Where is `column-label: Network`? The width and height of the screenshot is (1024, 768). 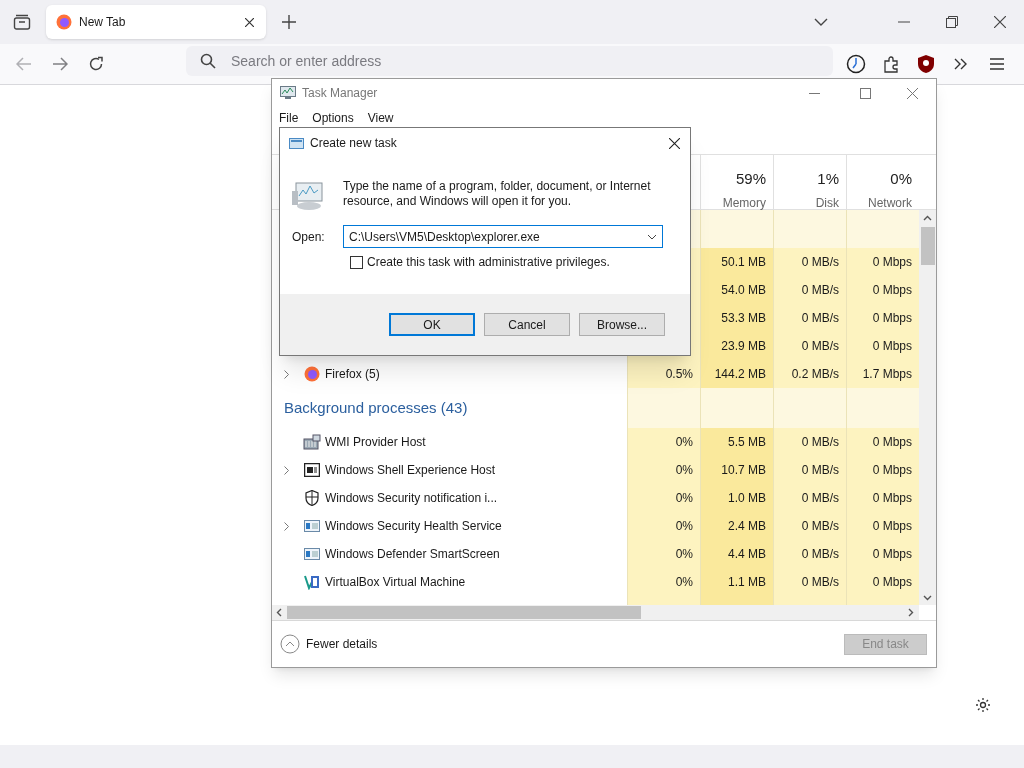
column-label: Network is located at coordinates (890, 203).